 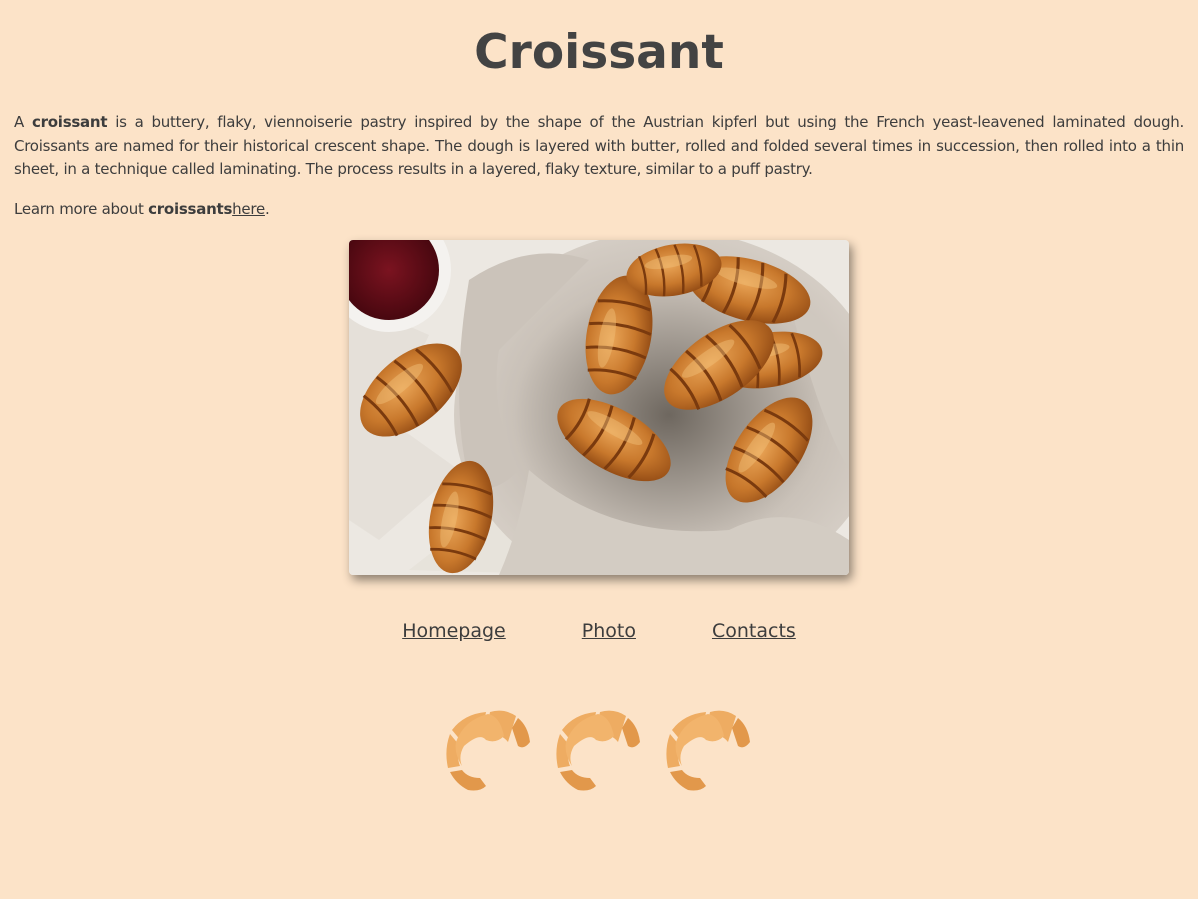 What do you see at coordinates (754, 631) in the screenshot?
I see `nav-link-contacts: Contacts` at bounding box center [754, 631].